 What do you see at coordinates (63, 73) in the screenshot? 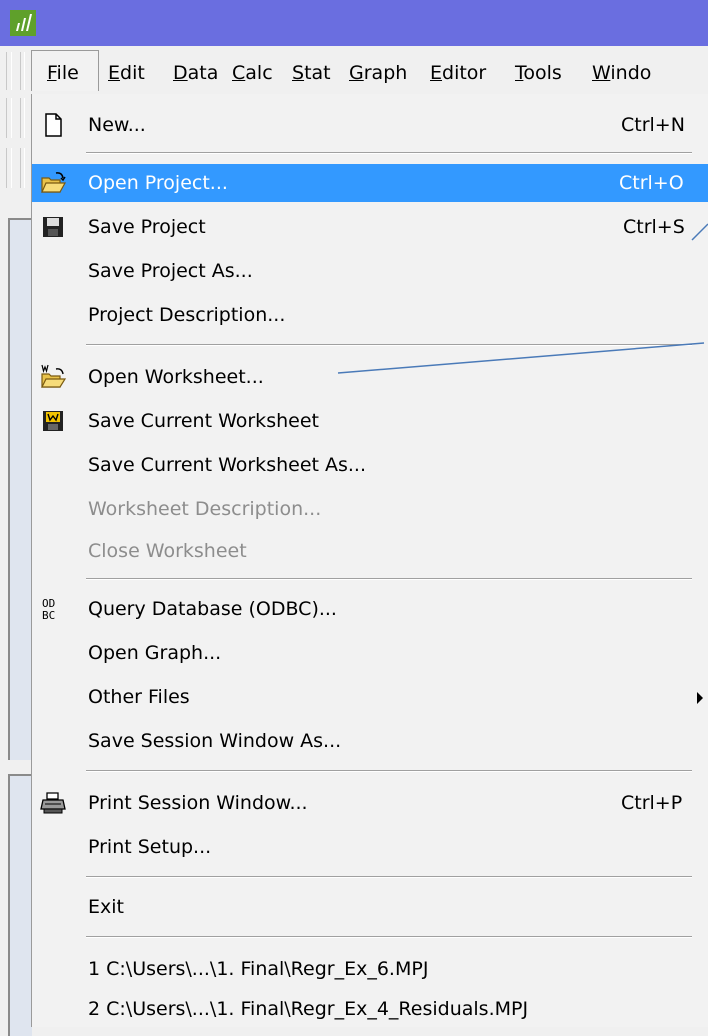
I see `menu-file: File` at bounding box center [63, 73].